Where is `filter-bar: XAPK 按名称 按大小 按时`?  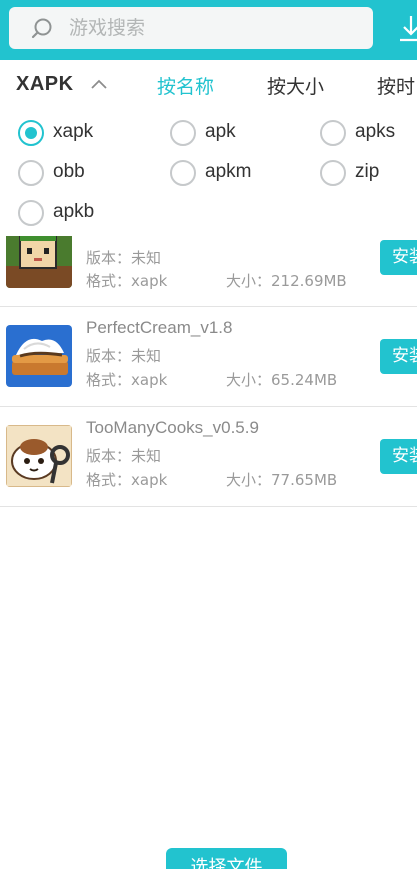 filter-bar: XAPK 按名称 按大小 按时 is located at coordinates (208, 85).